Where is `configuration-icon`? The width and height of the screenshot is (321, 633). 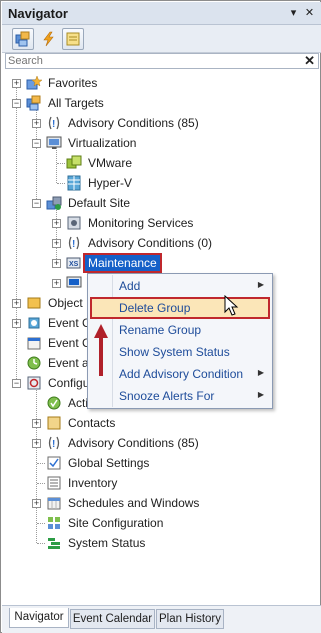
configuration-icon is located at coordinates (34, 383).